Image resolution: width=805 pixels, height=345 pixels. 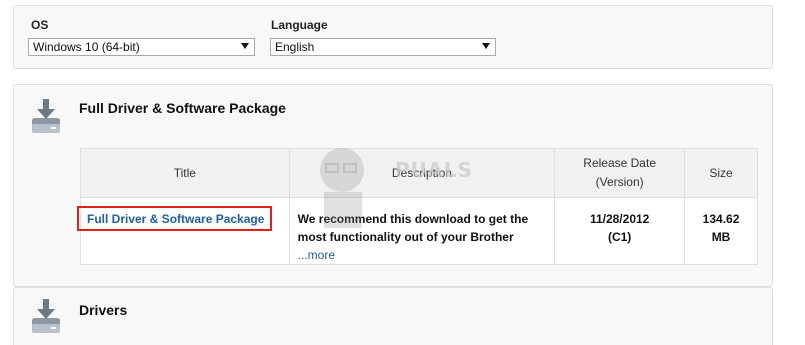 I want to click on release-date-cell: 11/28/2012 (C1), so click(x=620, y=231).